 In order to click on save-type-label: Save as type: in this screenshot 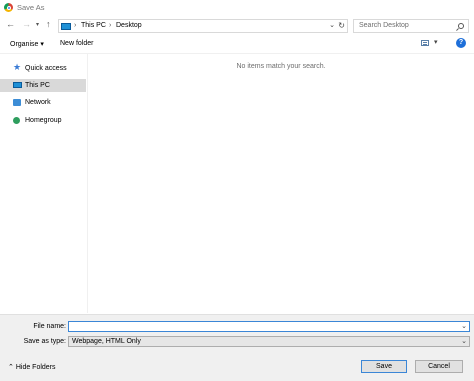, I will do `click(44, 341)`.